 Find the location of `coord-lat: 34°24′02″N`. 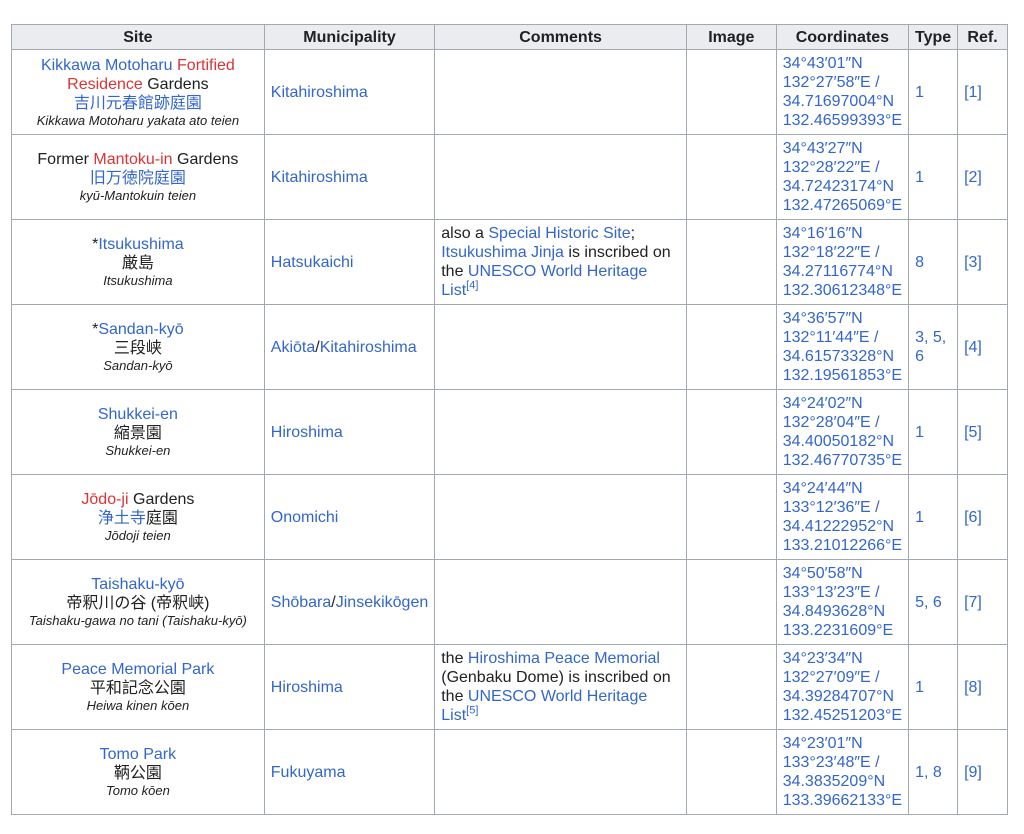

coord-lat: 34°24′02″N is located at coordinates (842, 403).